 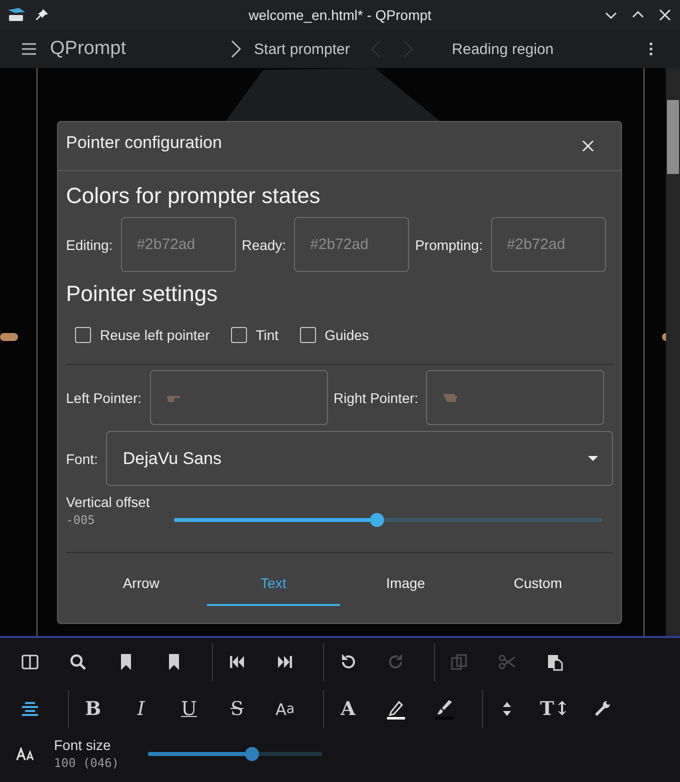 What do you see at coordinates (359, 458) in the screenshot?
I see `font-dropdown: DejaVu Sans` at bounding box center [359, 458].